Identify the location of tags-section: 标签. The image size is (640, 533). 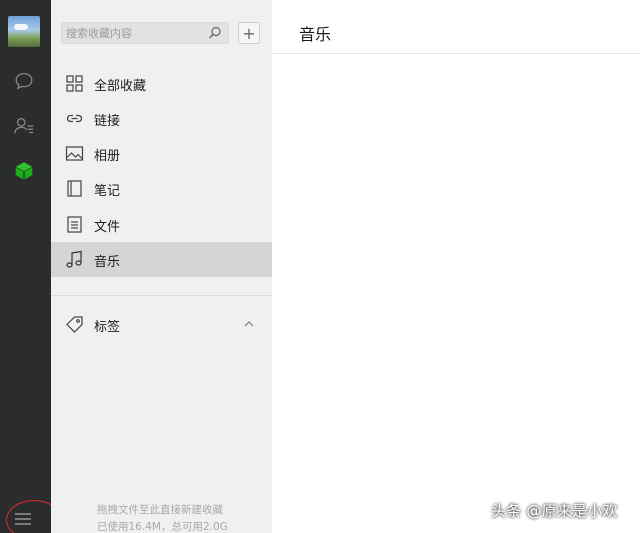
(161, 324).